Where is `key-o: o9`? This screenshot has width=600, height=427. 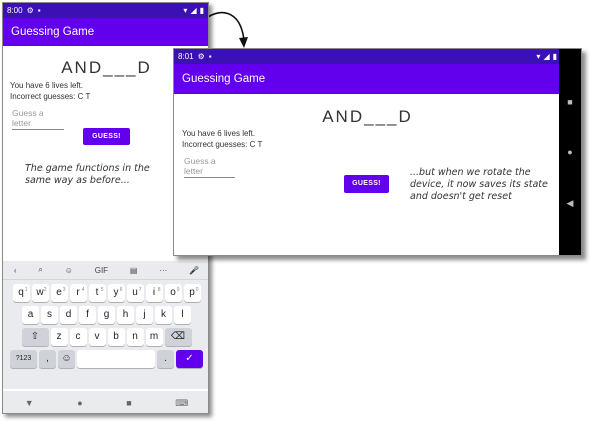
key-o: o9 is located at coordinates (173, 293).